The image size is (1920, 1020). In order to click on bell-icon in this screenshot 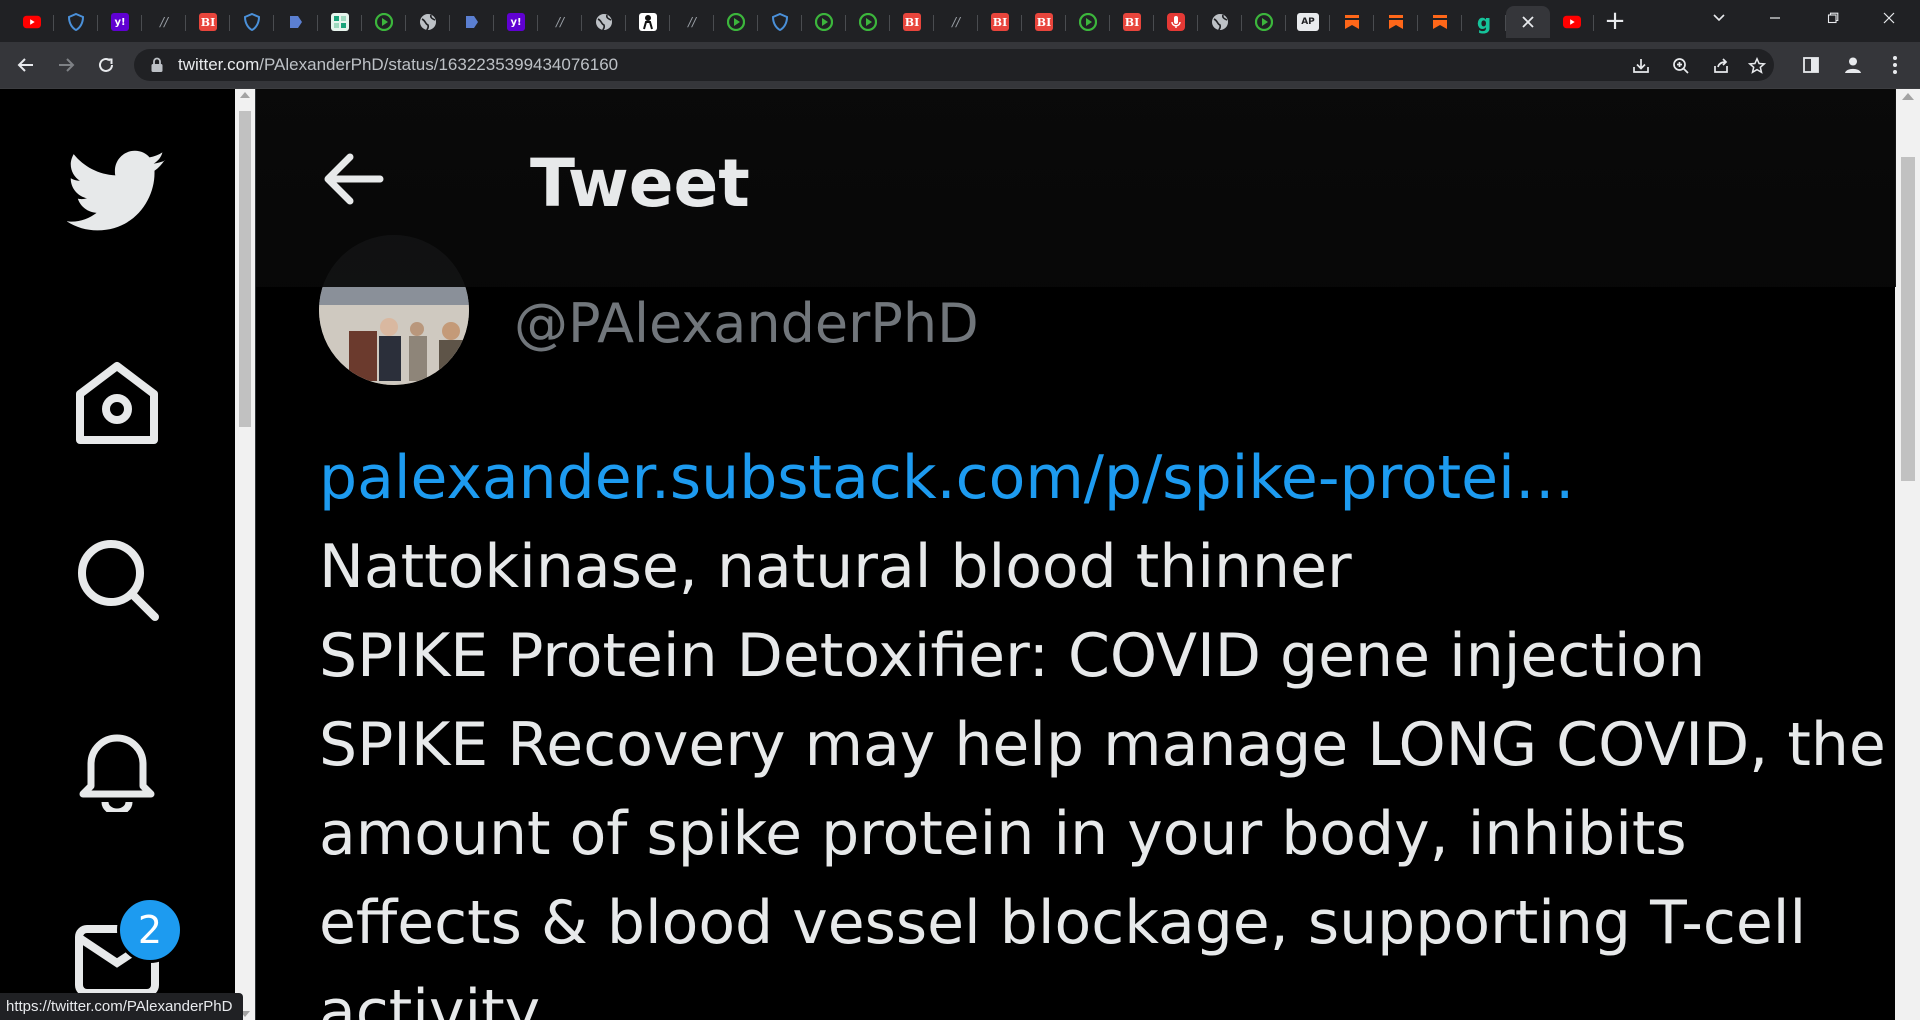, I will do `click(117, 773)`.